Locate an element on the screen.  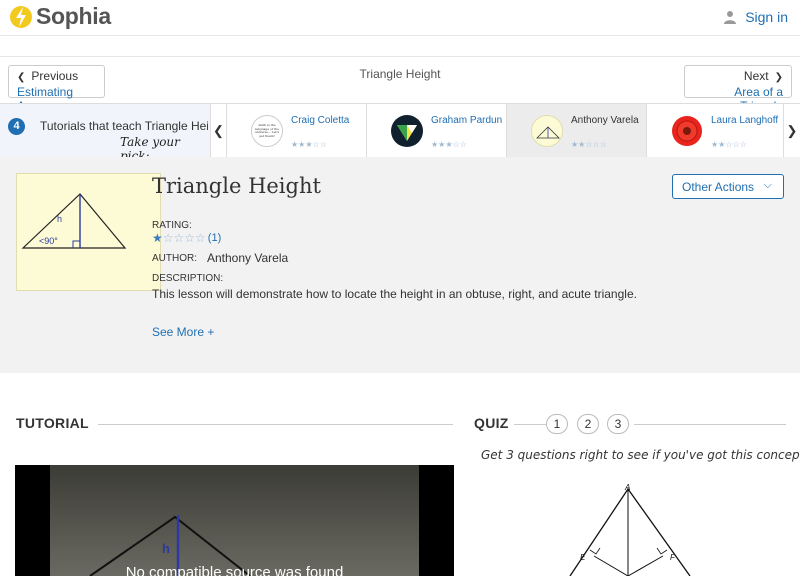
lesson-title: Triangle Height is located at coordinates (236, 186).